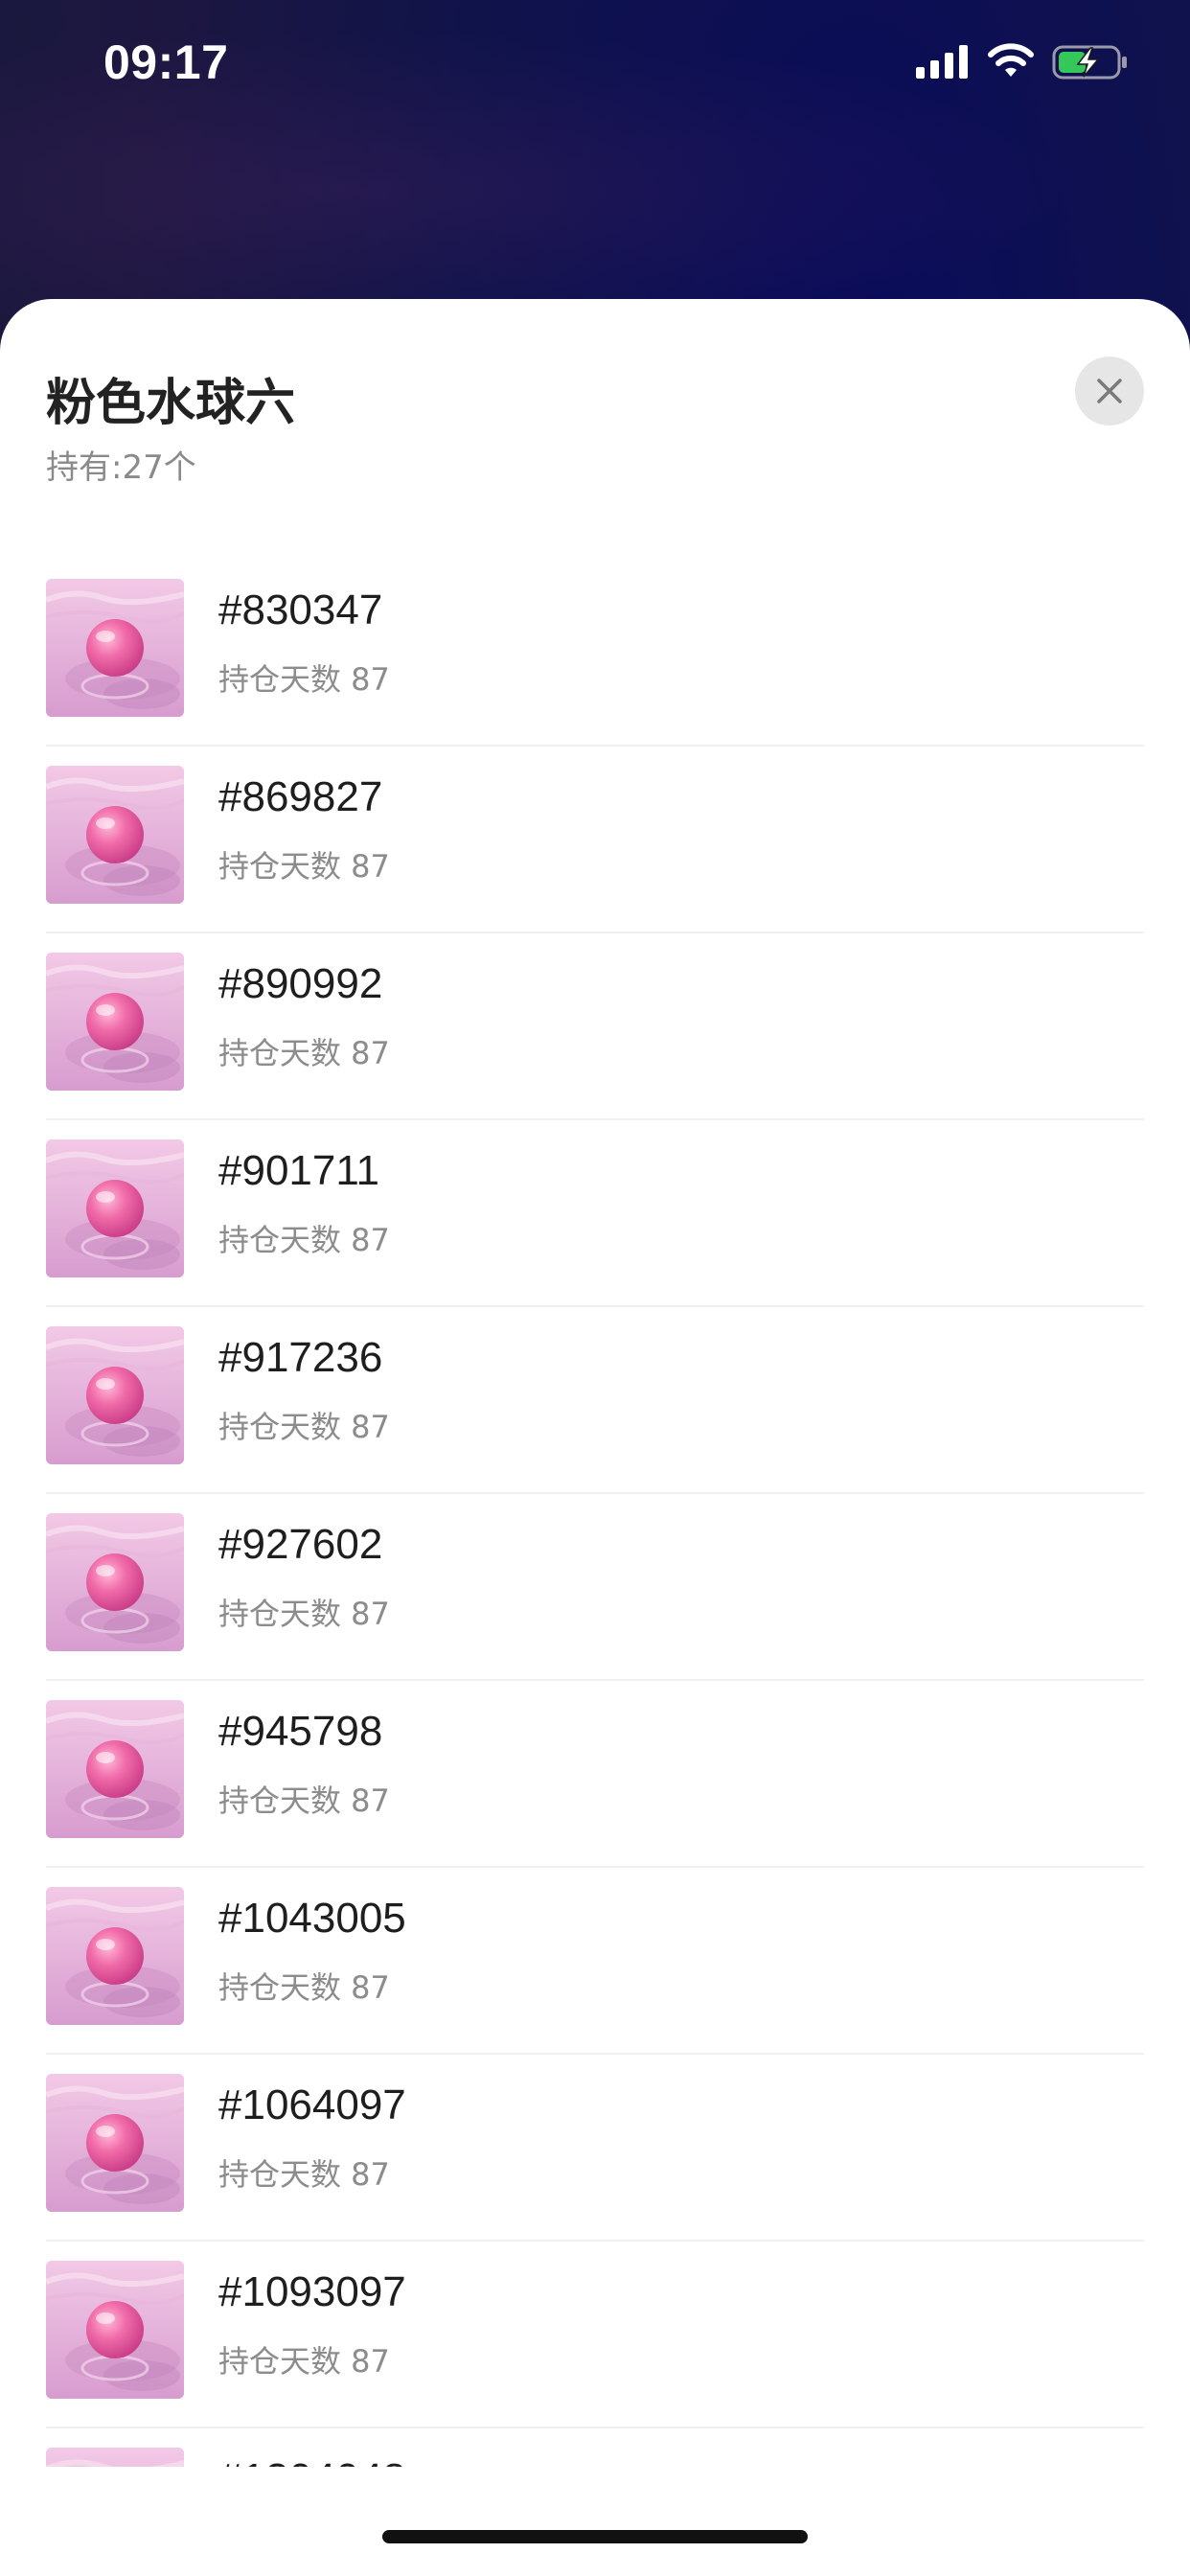 Image resolution: width=1190 pixels, height=2576 pixels. Describe the element at coordinates (595, 2148) in the screenshot. I see `list-item: #1064097 持仓天数 87` at that location.